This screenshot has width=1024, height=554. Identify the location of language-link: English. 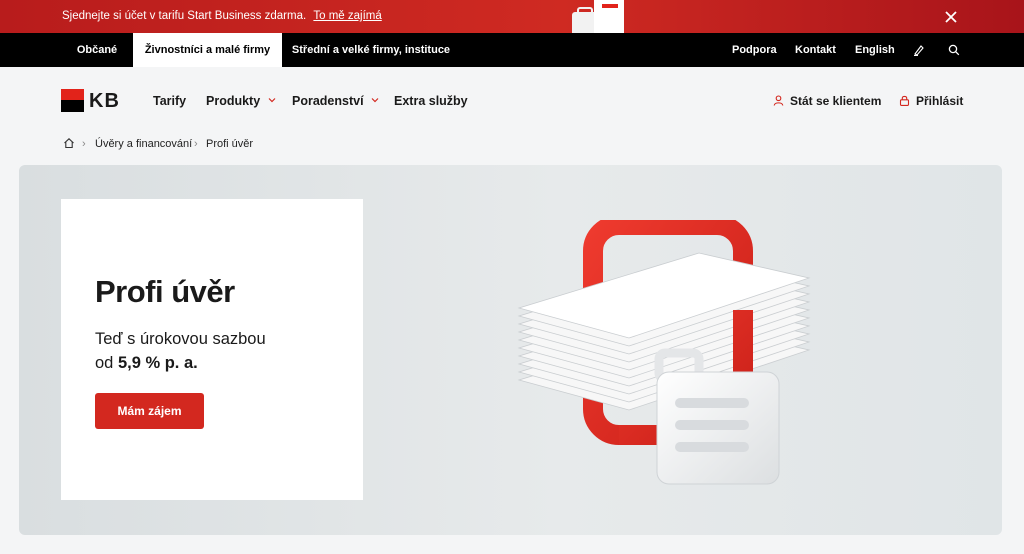
(875, 50).